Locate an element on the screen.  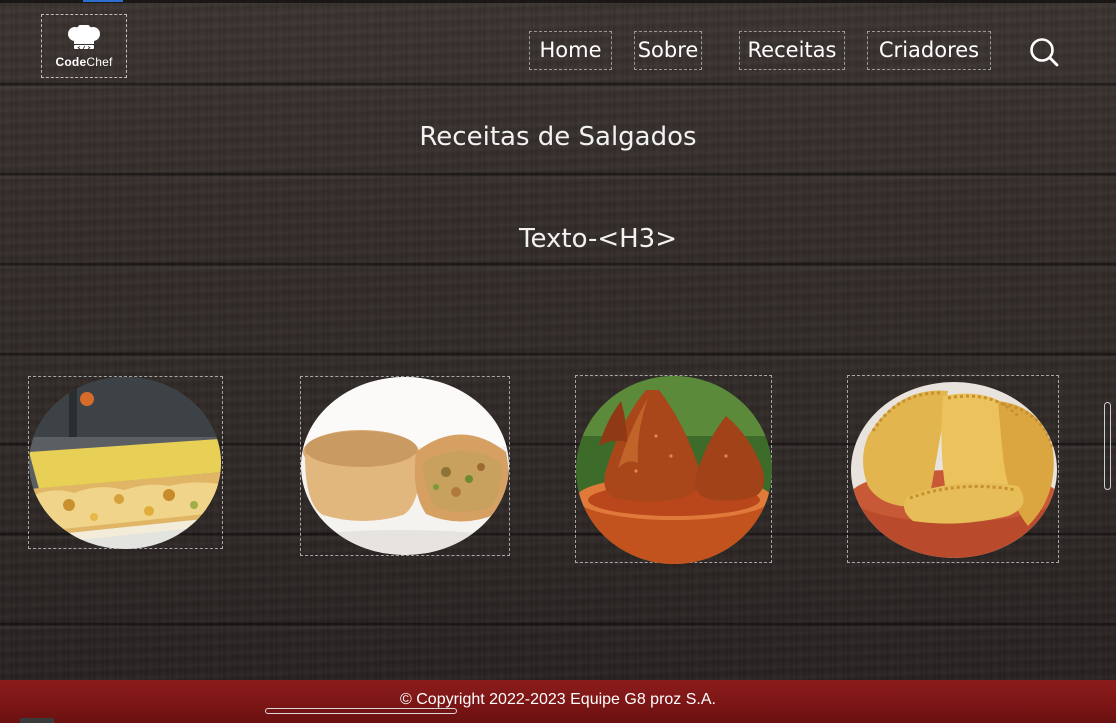
pastel-image is located at coordinates (954, 470).